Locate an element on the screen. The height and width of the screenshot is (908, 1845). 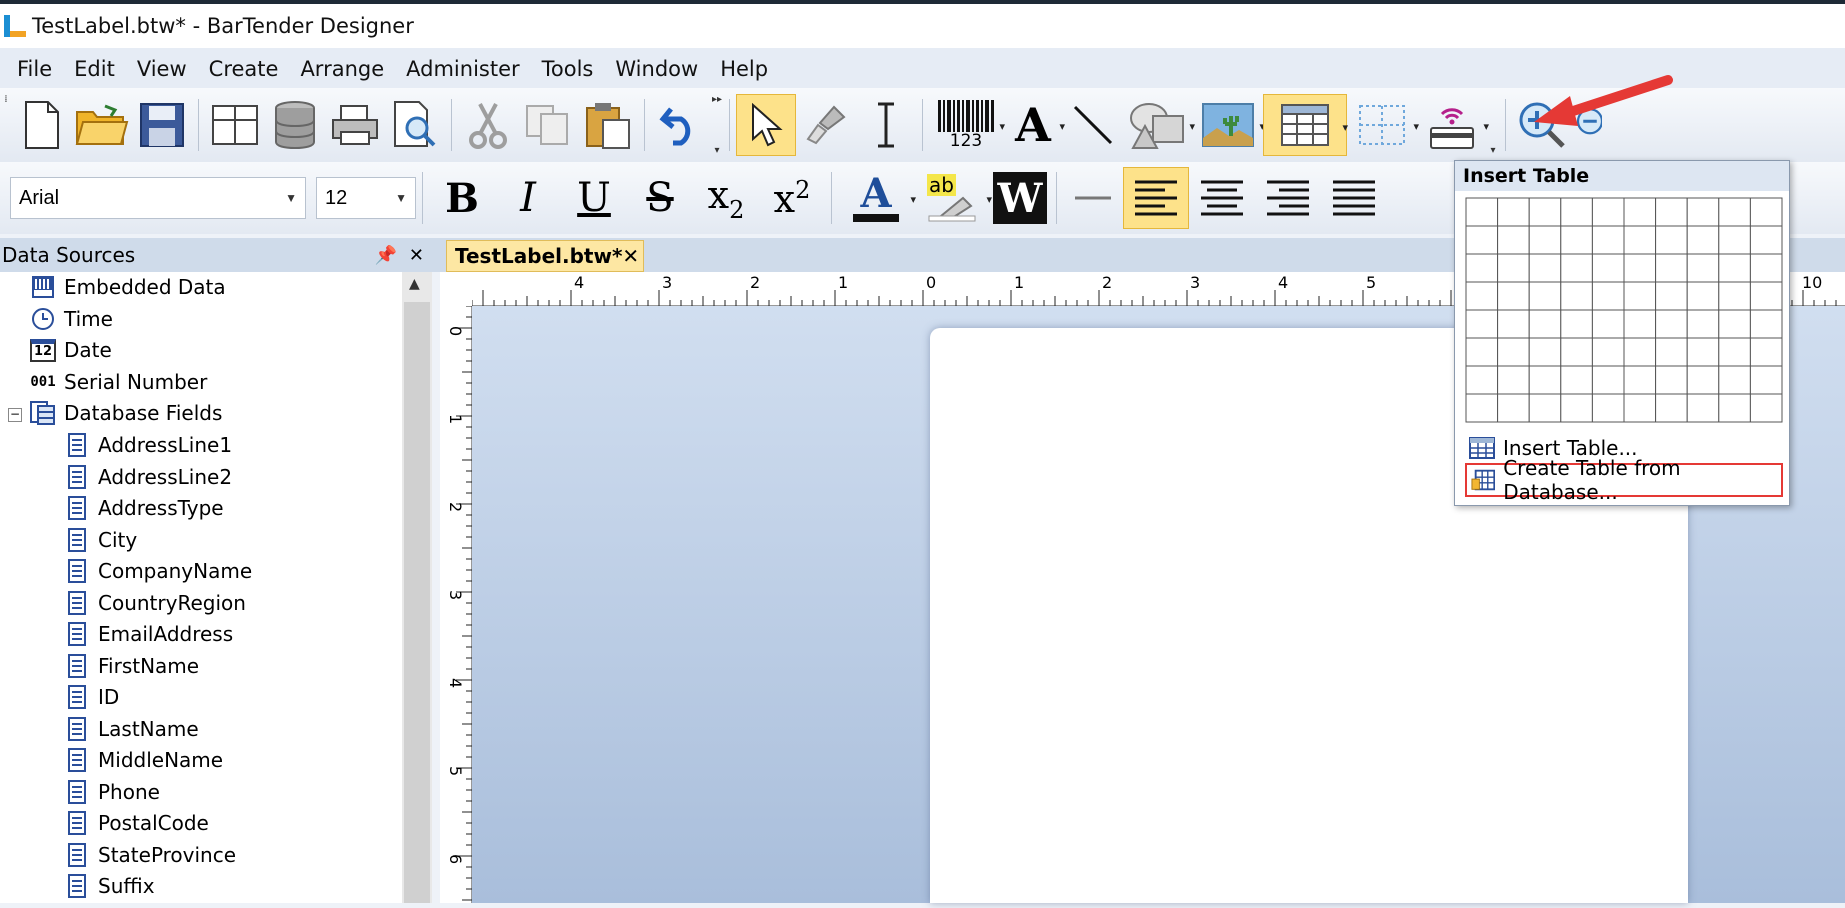
tree-item-field: AddressLine1 is located at coordinates (148, 445).